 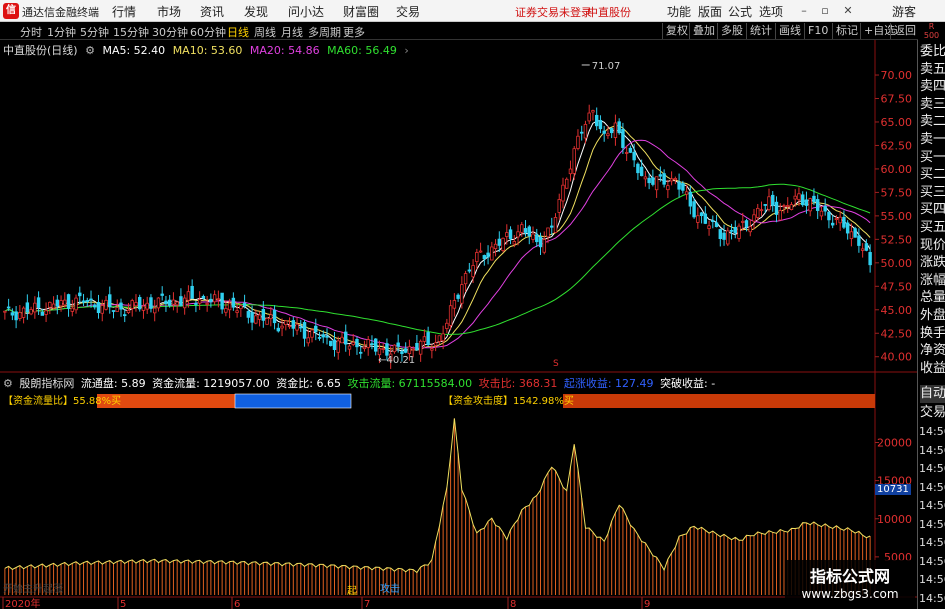 I want to click on tool-tongji: 统计, so click(x=759, y=31).